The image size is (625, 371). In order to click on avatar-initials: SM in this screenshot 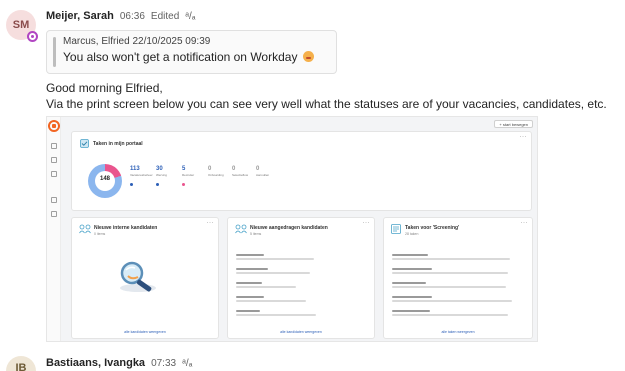, I will do `click(21, 25)`.